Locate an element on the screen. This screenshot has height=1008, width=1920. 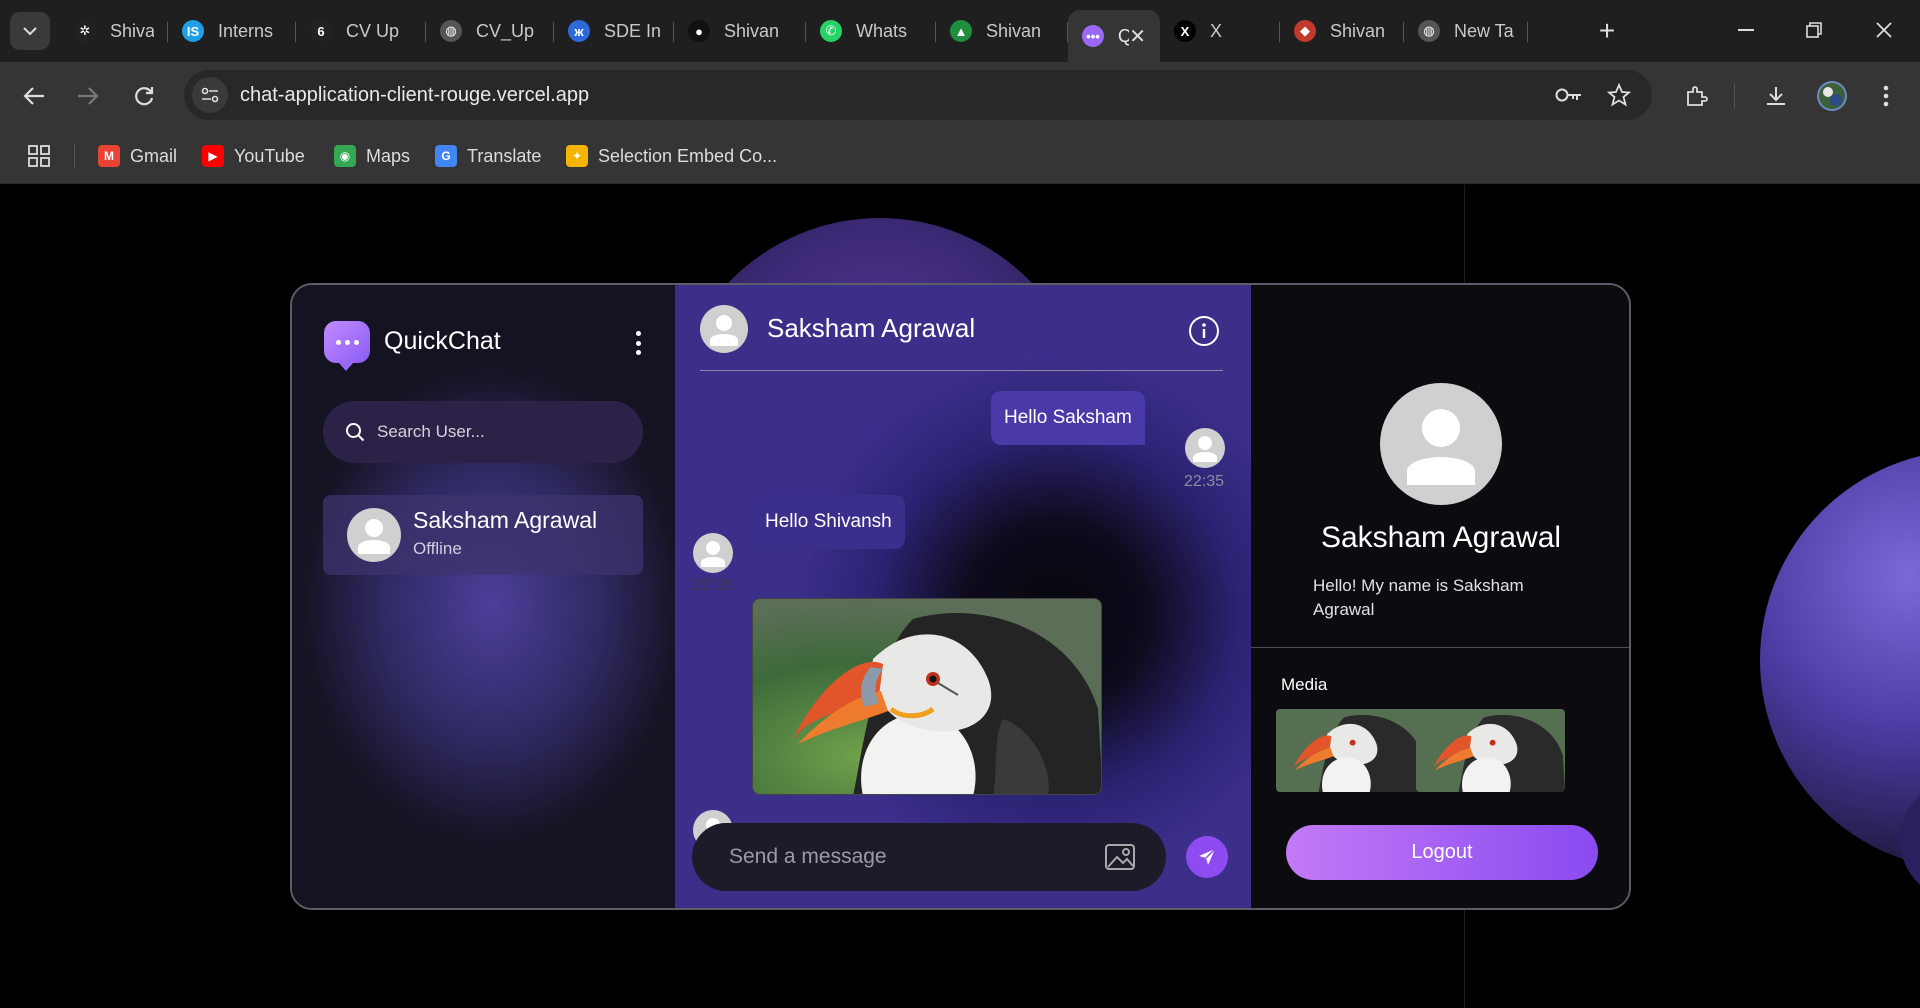
attach-image-icon is located at coordinates (1120, 857).